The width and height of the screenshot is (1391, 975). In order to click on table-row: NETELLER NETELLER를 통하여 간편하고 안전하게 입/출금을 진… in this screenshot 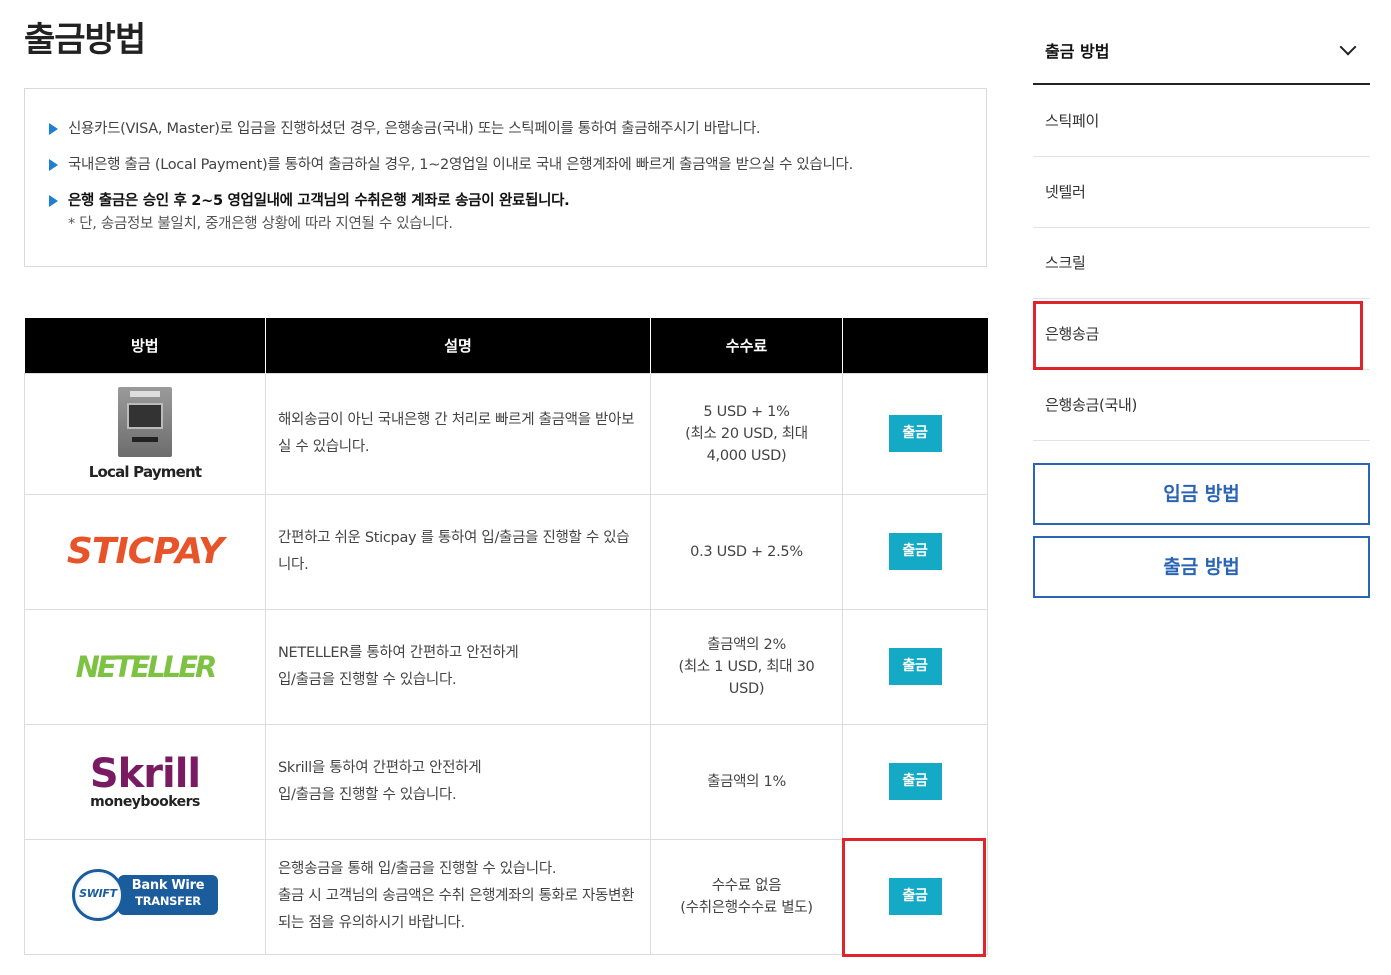, I will do `click(506, 666)`.